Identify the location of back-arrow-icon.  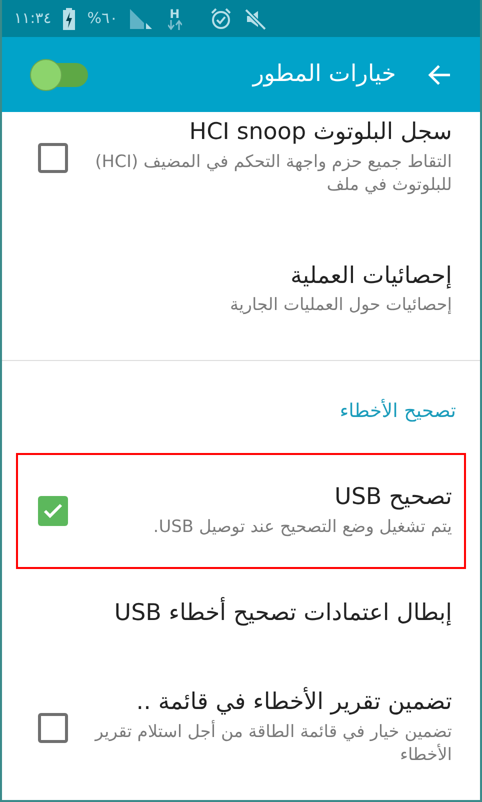
(440, 75).